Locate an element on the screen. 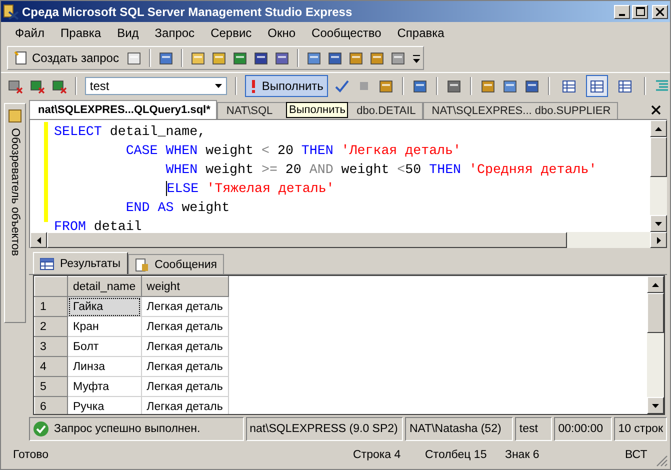 The width and height of the screenshot is (671, 470). close-button is located at coordinates (660, 11).